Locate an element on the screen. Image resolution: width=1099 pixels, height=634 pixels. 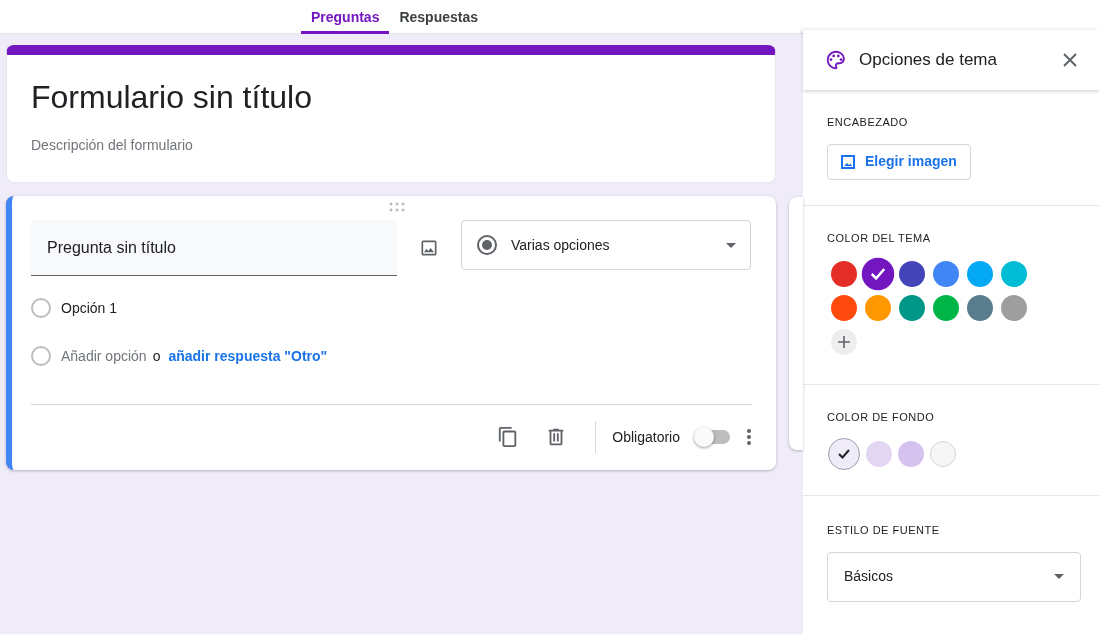
add-other-link: añadir respuesta "Otro" is located at coordinates (248, 356).